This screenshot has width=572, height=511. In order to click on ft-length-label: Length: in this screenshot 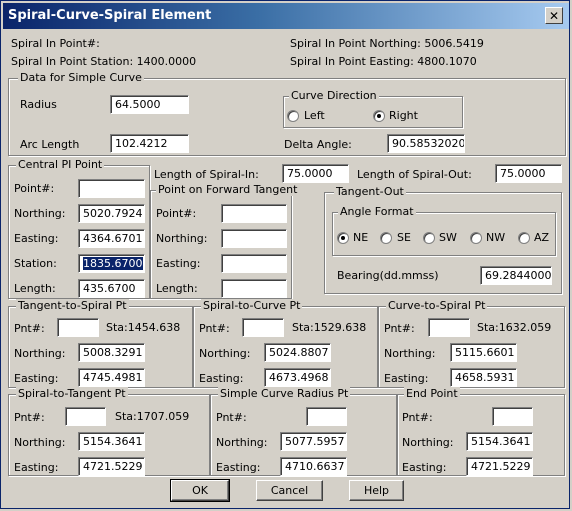, I will do `click(177, 288)`.